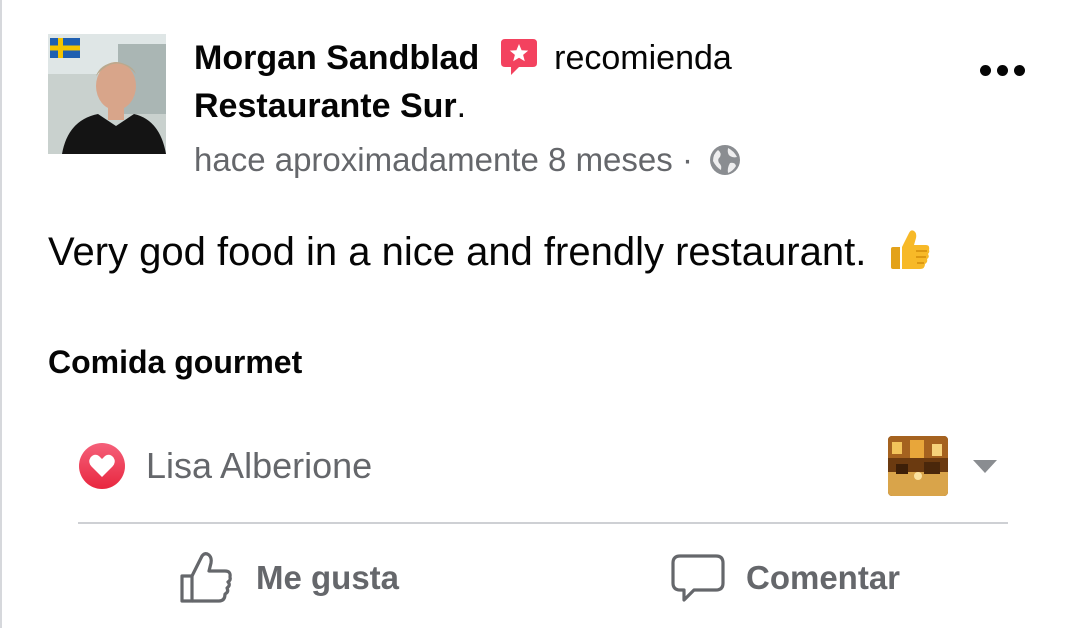 The width and height of the screenshot is (1080, 628). I want to click on actions-divider, so click(543, 523).